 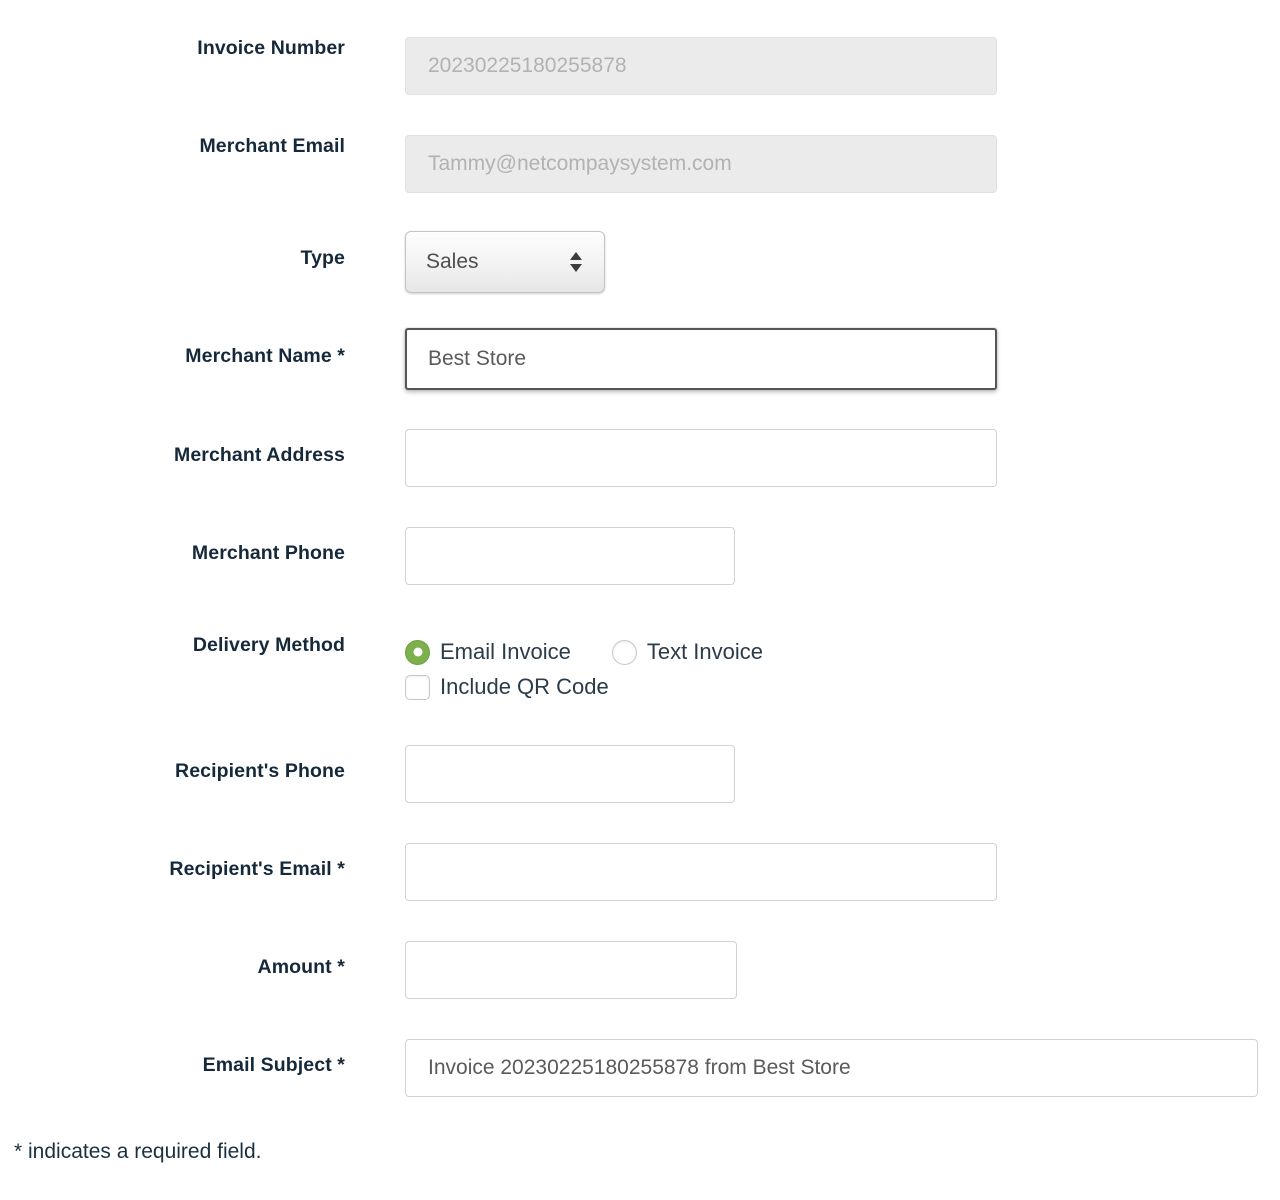 I want to click on chevron-down-icon, so click(x=576, y=268).